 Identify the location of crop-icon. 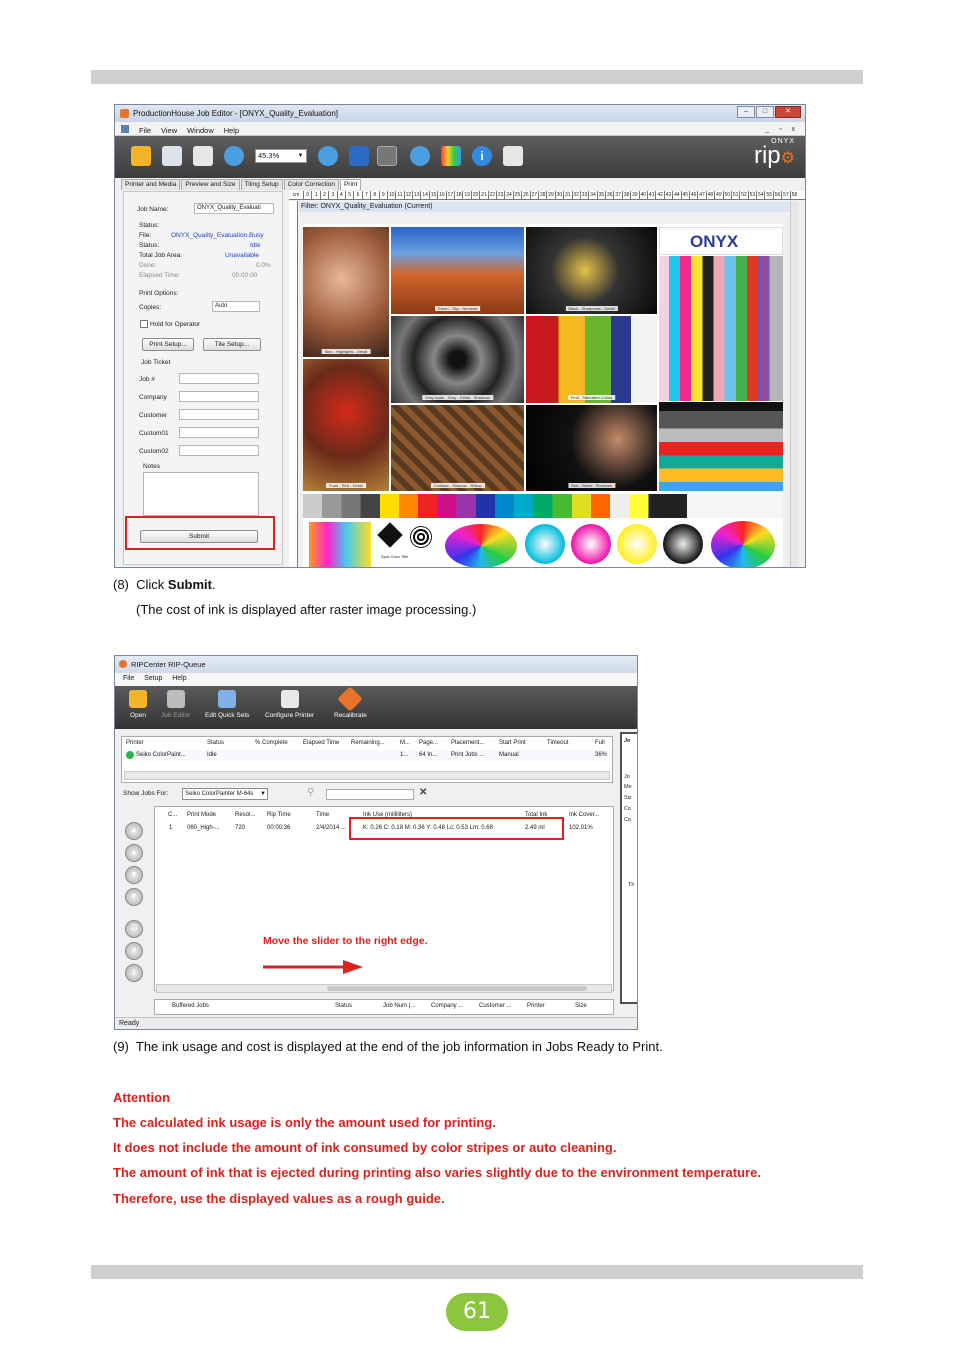
(387, 156).